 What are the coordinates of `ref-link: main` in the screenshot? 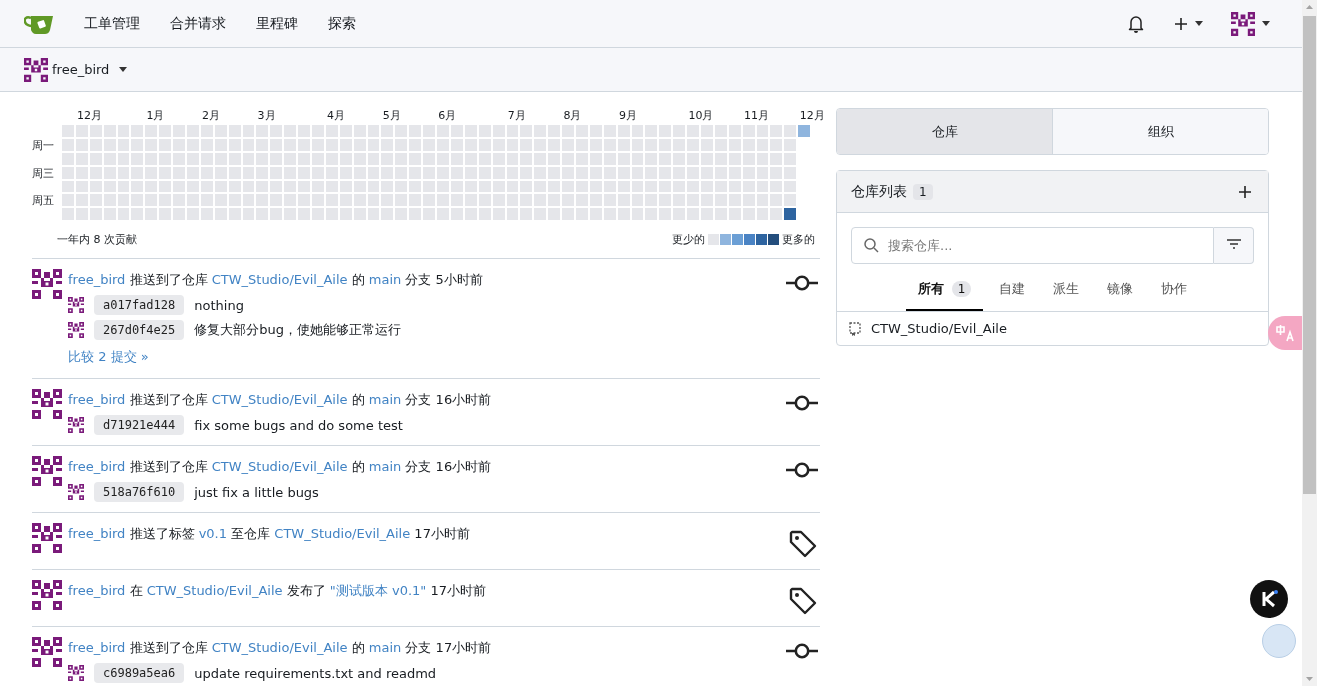 It's located at (385, 400).